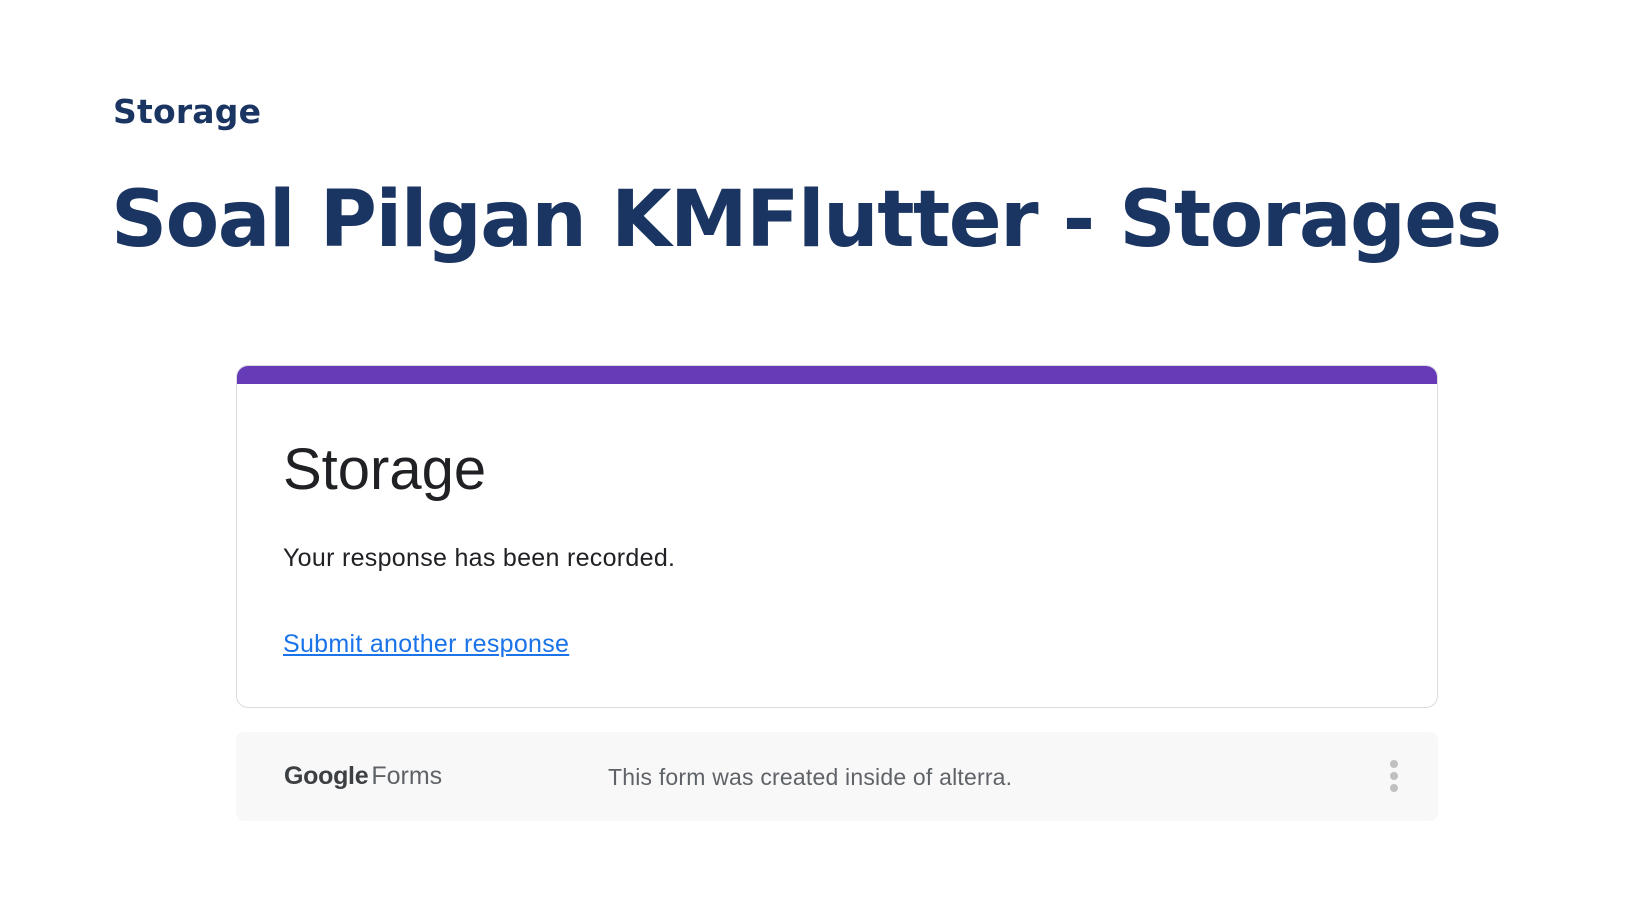  What do you see at coordinates (187, 111) in the screenshot?
I see `category-label: Storage` at bounding box center [187, 111].